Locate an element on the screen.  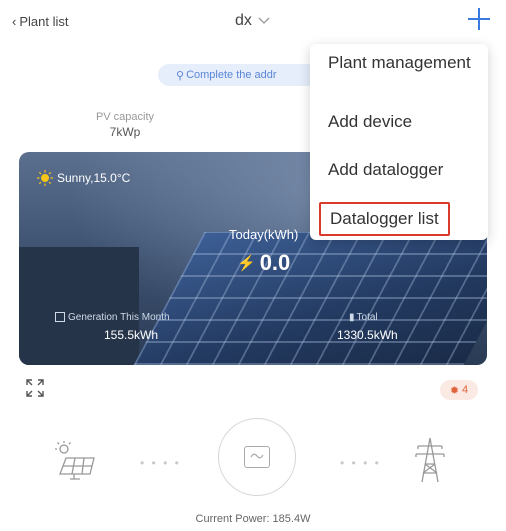
leaf-icon: ⚡ is located at coordinates (246, 263).